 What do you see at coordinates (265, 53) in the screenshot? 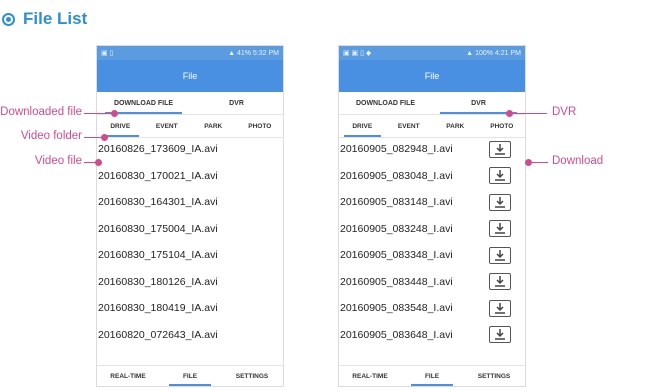
I see `status-time: 5:32 PM` at bounding box center [265, 53].